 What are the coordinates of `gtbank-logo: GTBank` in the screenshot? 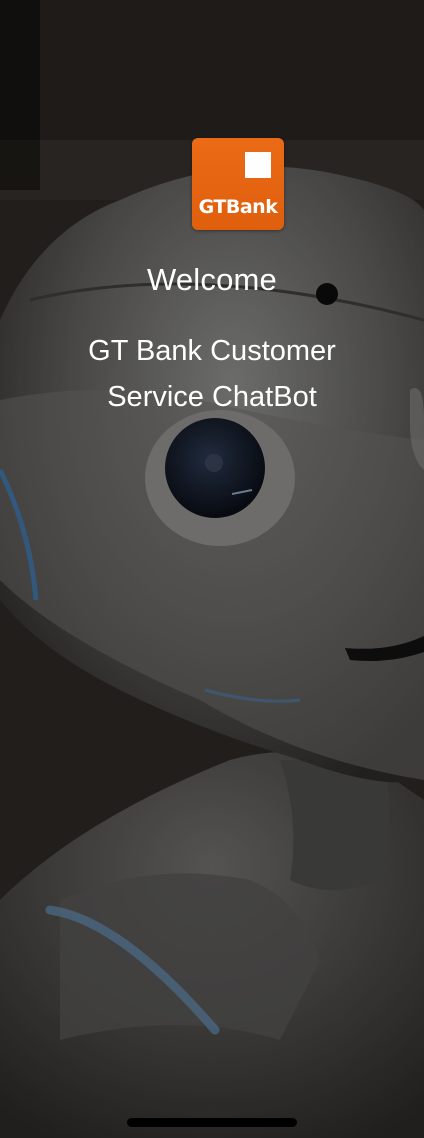 It's located at (238, 184).